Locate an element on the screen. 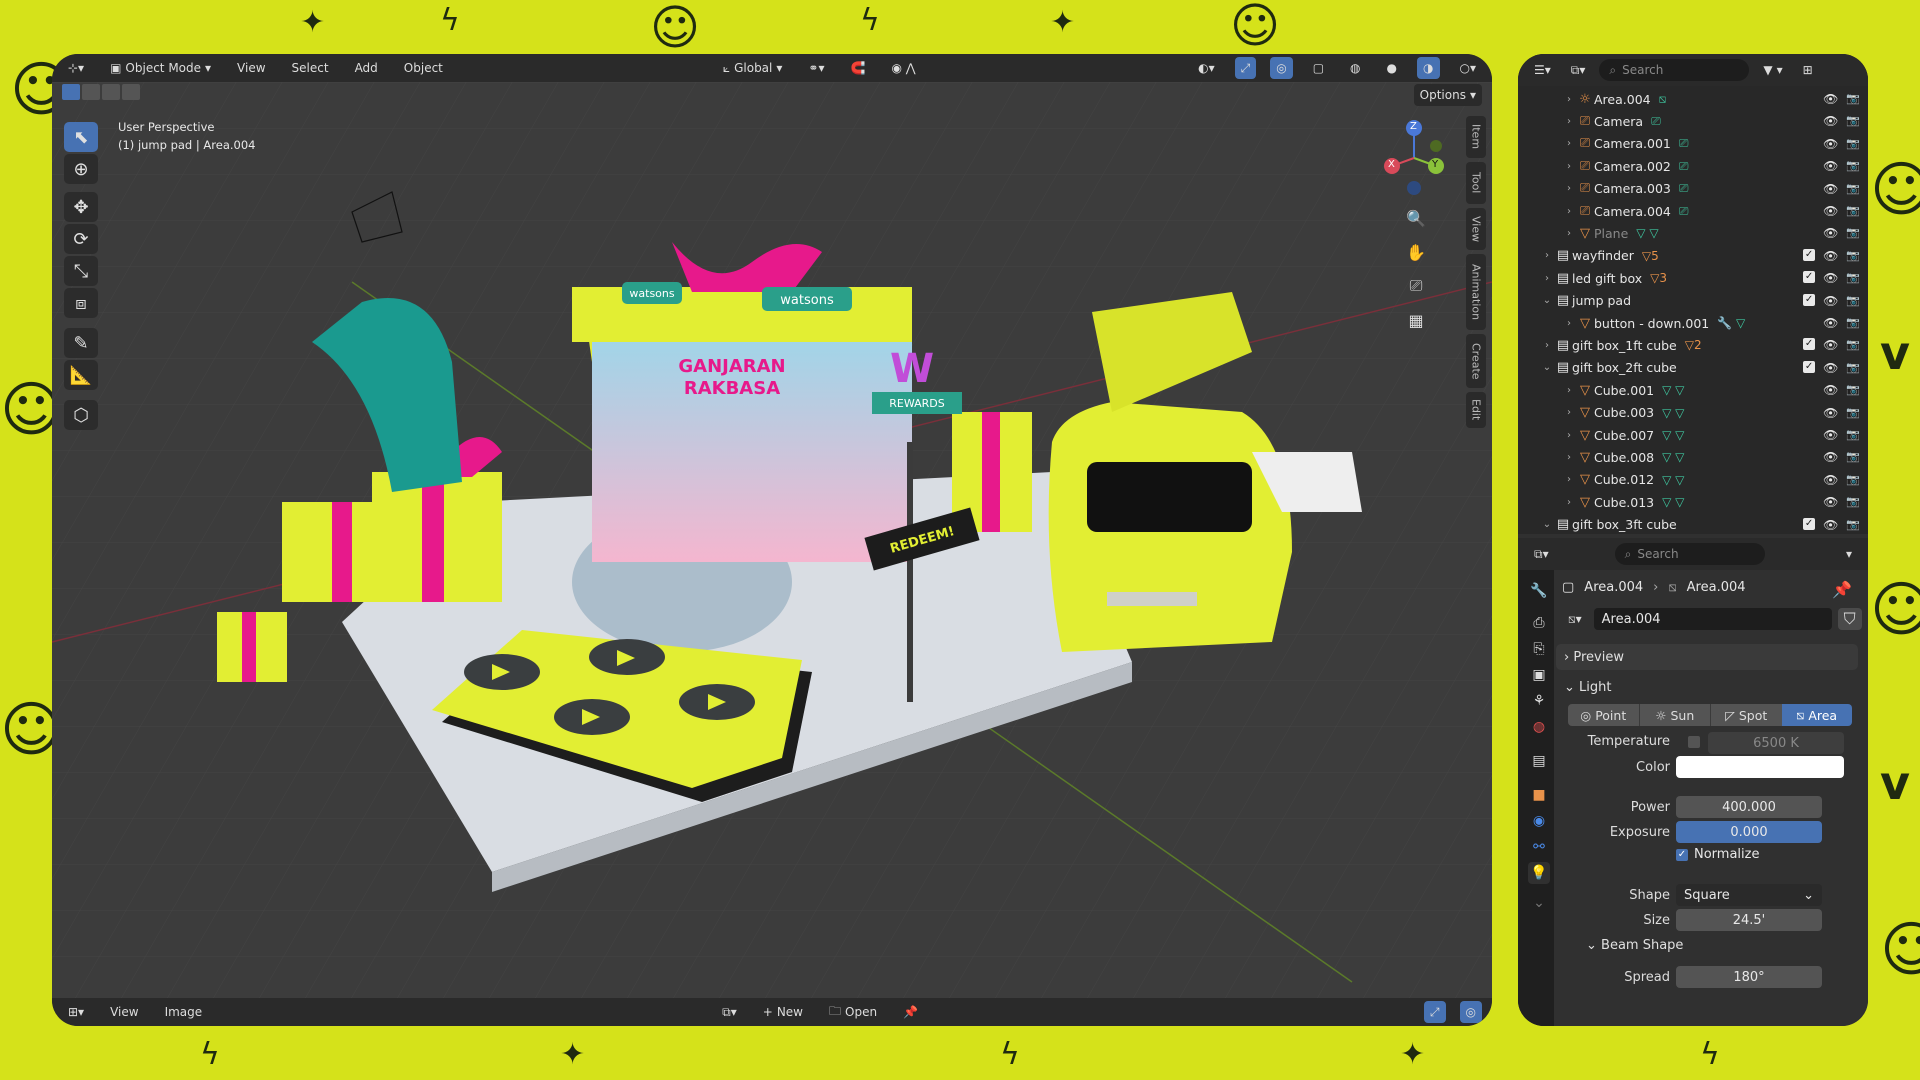 The height and width of the screenshot is (1080, 1920). visibility-select: ◐▾ is located at coordinates (1206, 68).